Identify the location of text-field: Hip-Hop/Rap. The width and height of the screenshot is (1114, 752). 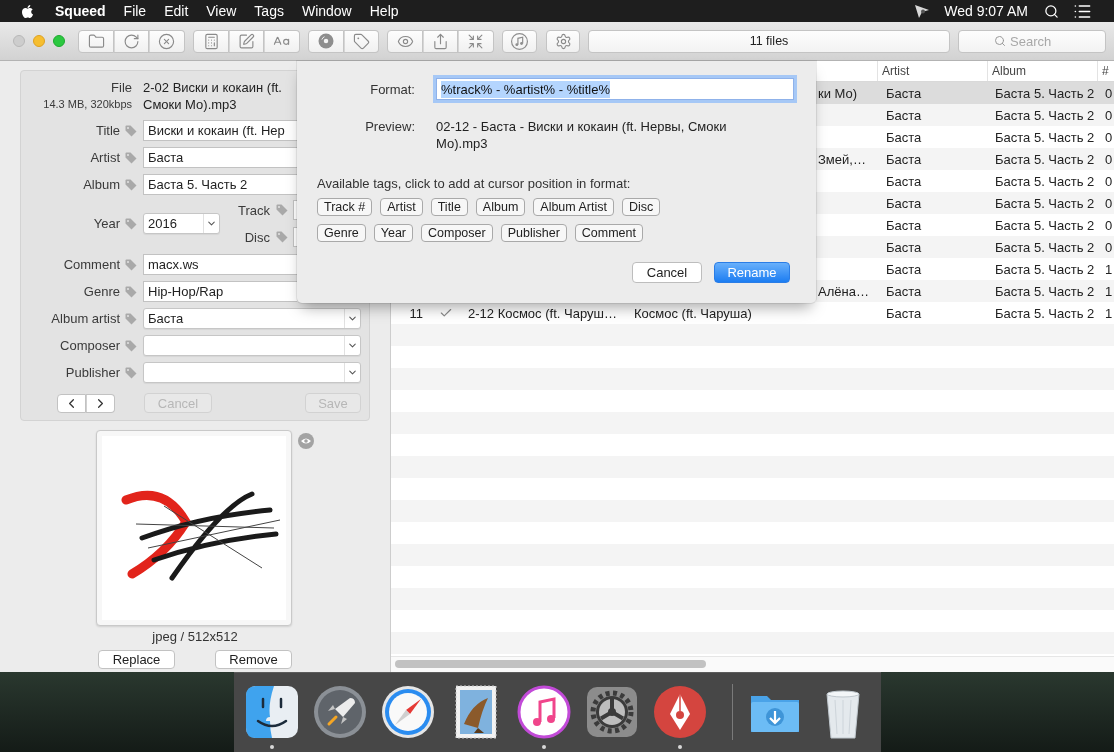
(220, 291).